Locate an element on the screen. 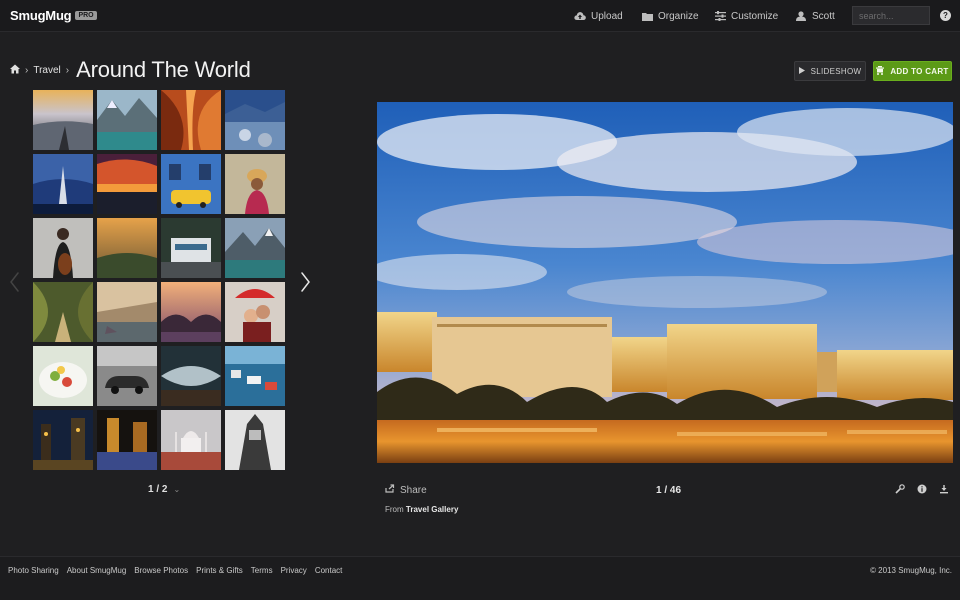 This screenshot has width=960, height=600. share-label: Share is located at coordinates (413, 490).